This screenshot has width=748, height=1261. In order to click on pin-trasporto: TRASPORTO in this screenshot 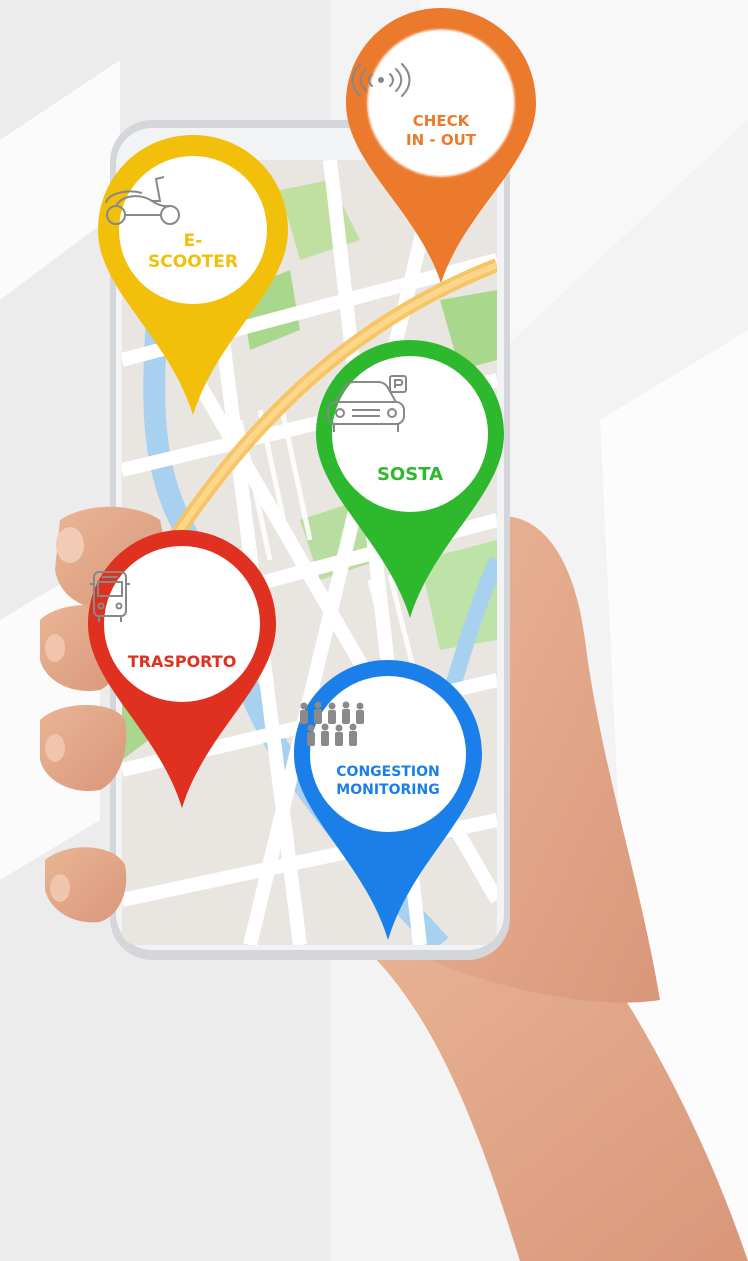, I will do `click(182, 669)`.